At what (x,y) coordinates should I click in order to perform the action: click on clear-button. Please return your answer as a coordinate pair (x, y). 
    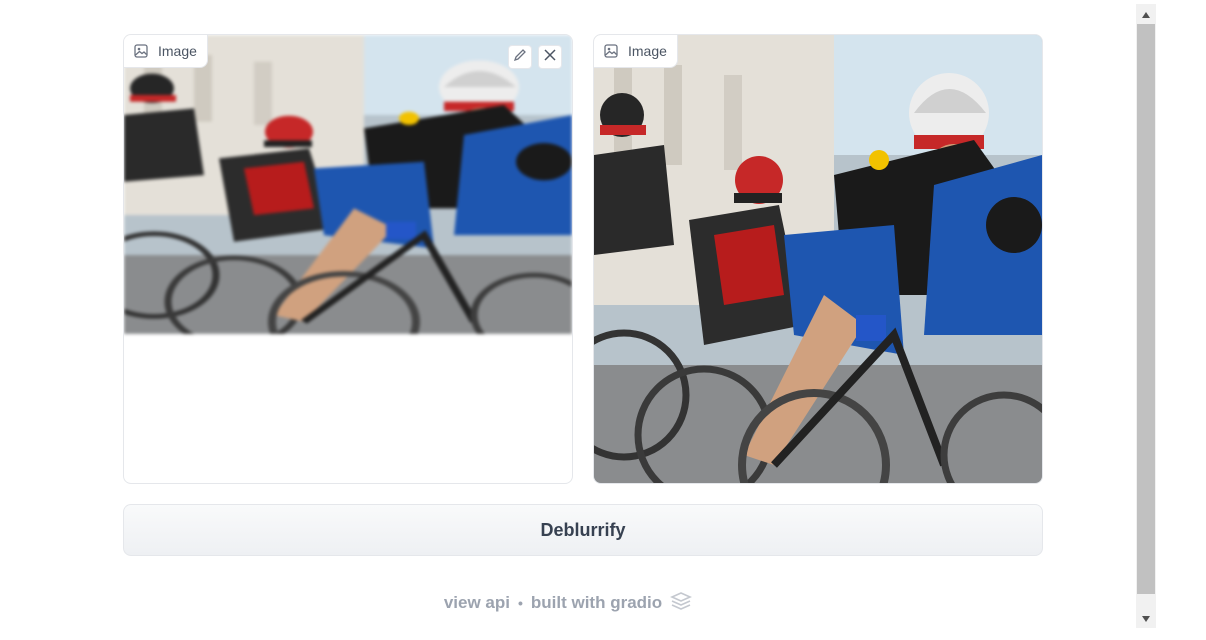
    Looking at the image, I should click on (550, 57).